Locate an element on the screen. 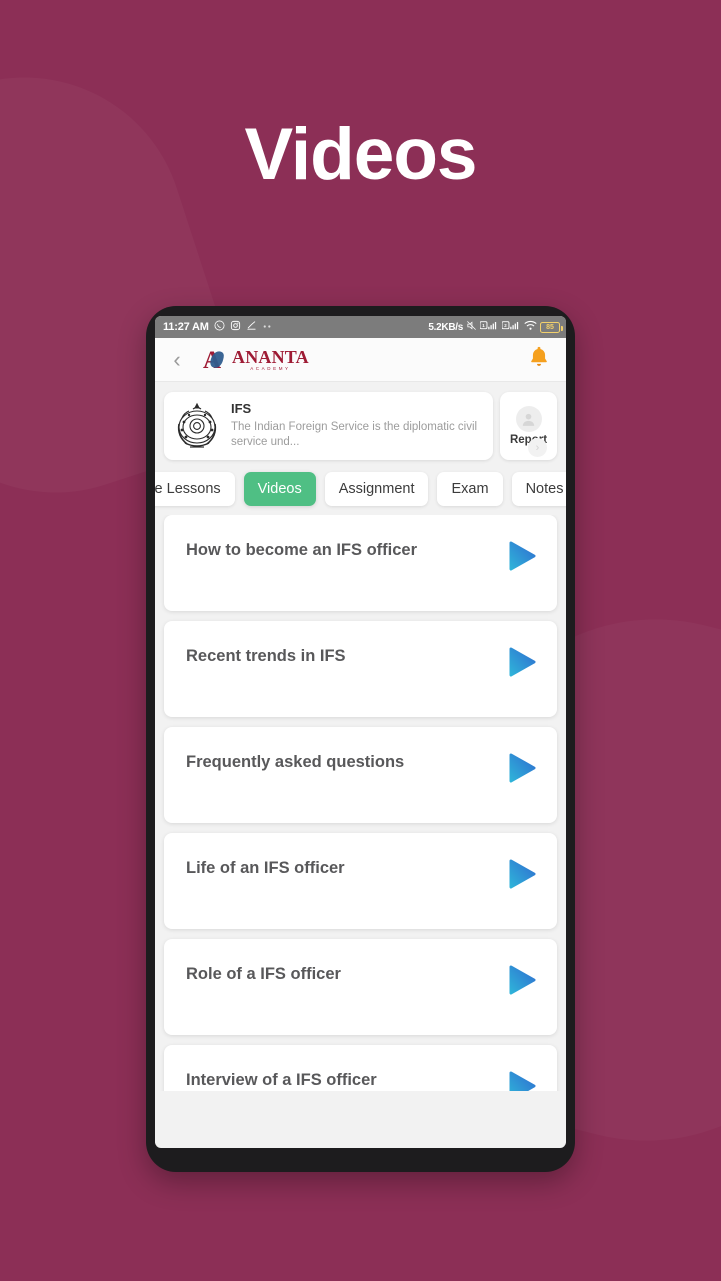  instagram-icon is located at coordinates (235, 327).